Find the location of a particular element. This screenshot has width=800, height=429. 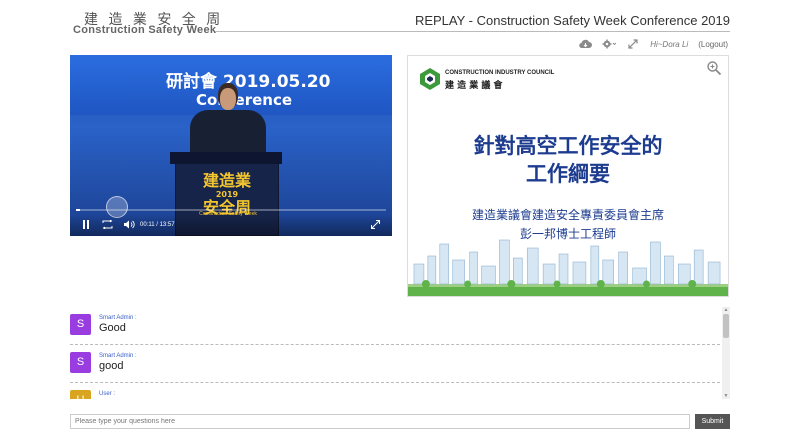

chat-scroll-thumb is located at coordinates (726, 326).